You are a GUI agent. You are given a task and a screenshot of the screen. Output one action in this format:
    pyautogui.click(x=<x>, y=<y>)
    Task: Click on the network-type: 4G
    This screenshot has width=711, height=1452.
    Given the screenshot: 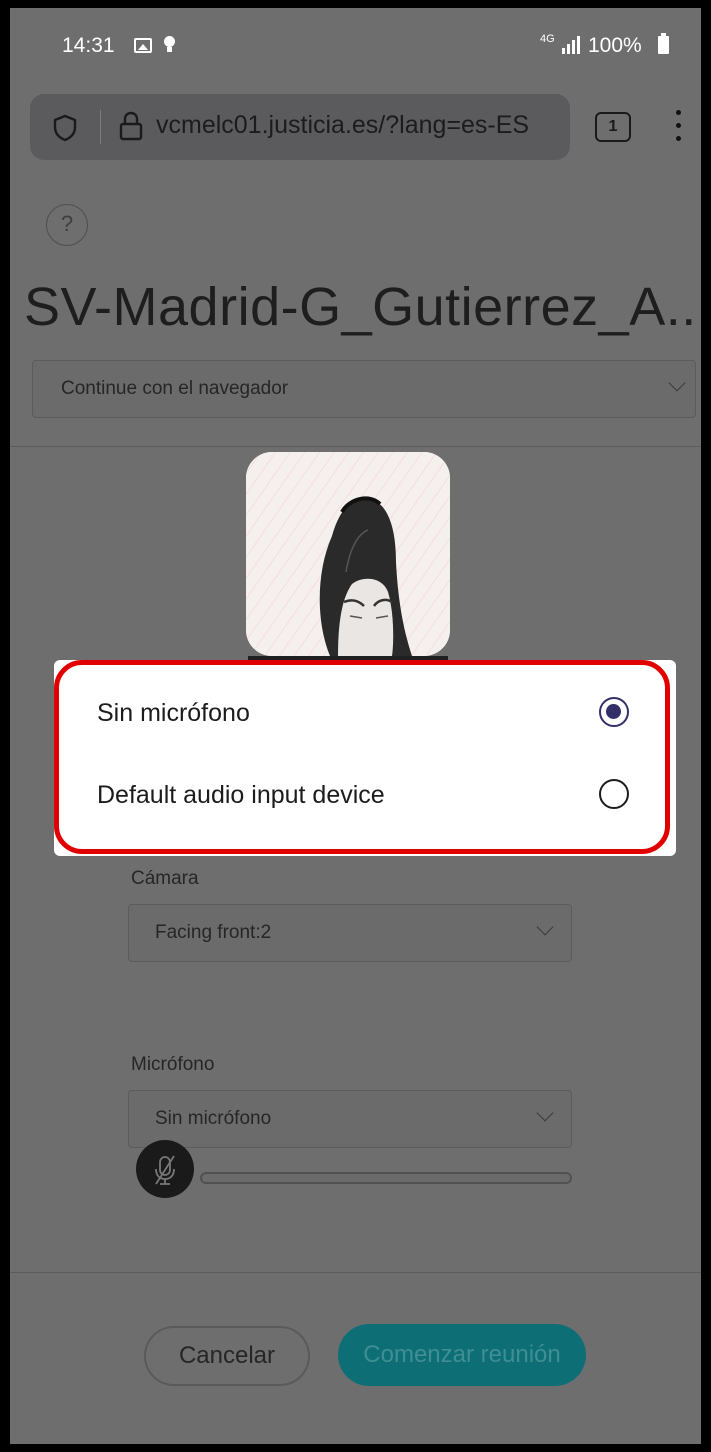 What is the action you would take?
    pyautogui.click(x=547, y=39)
    